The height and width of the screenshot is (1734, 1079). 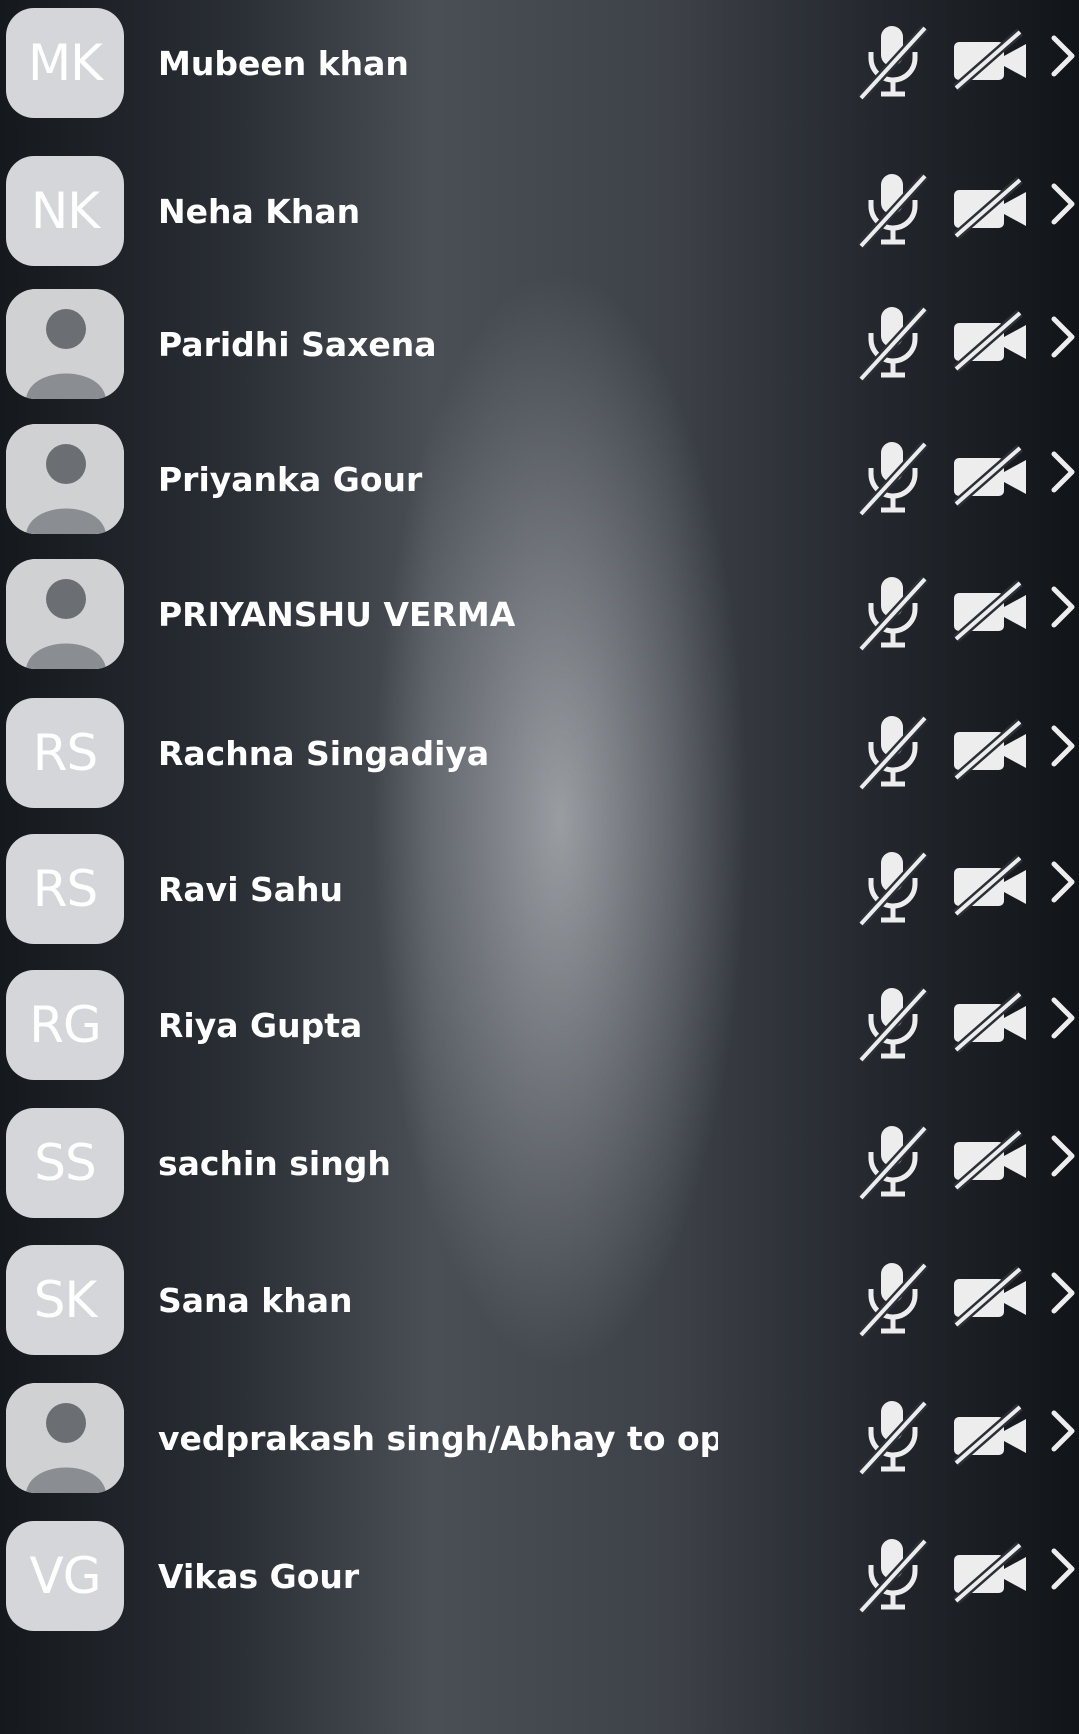 What do you see at coordinates (539, 1036) in the screenshot?
I see `participant-row: RG Riya Gupta` at bounding box center [539, 1036].